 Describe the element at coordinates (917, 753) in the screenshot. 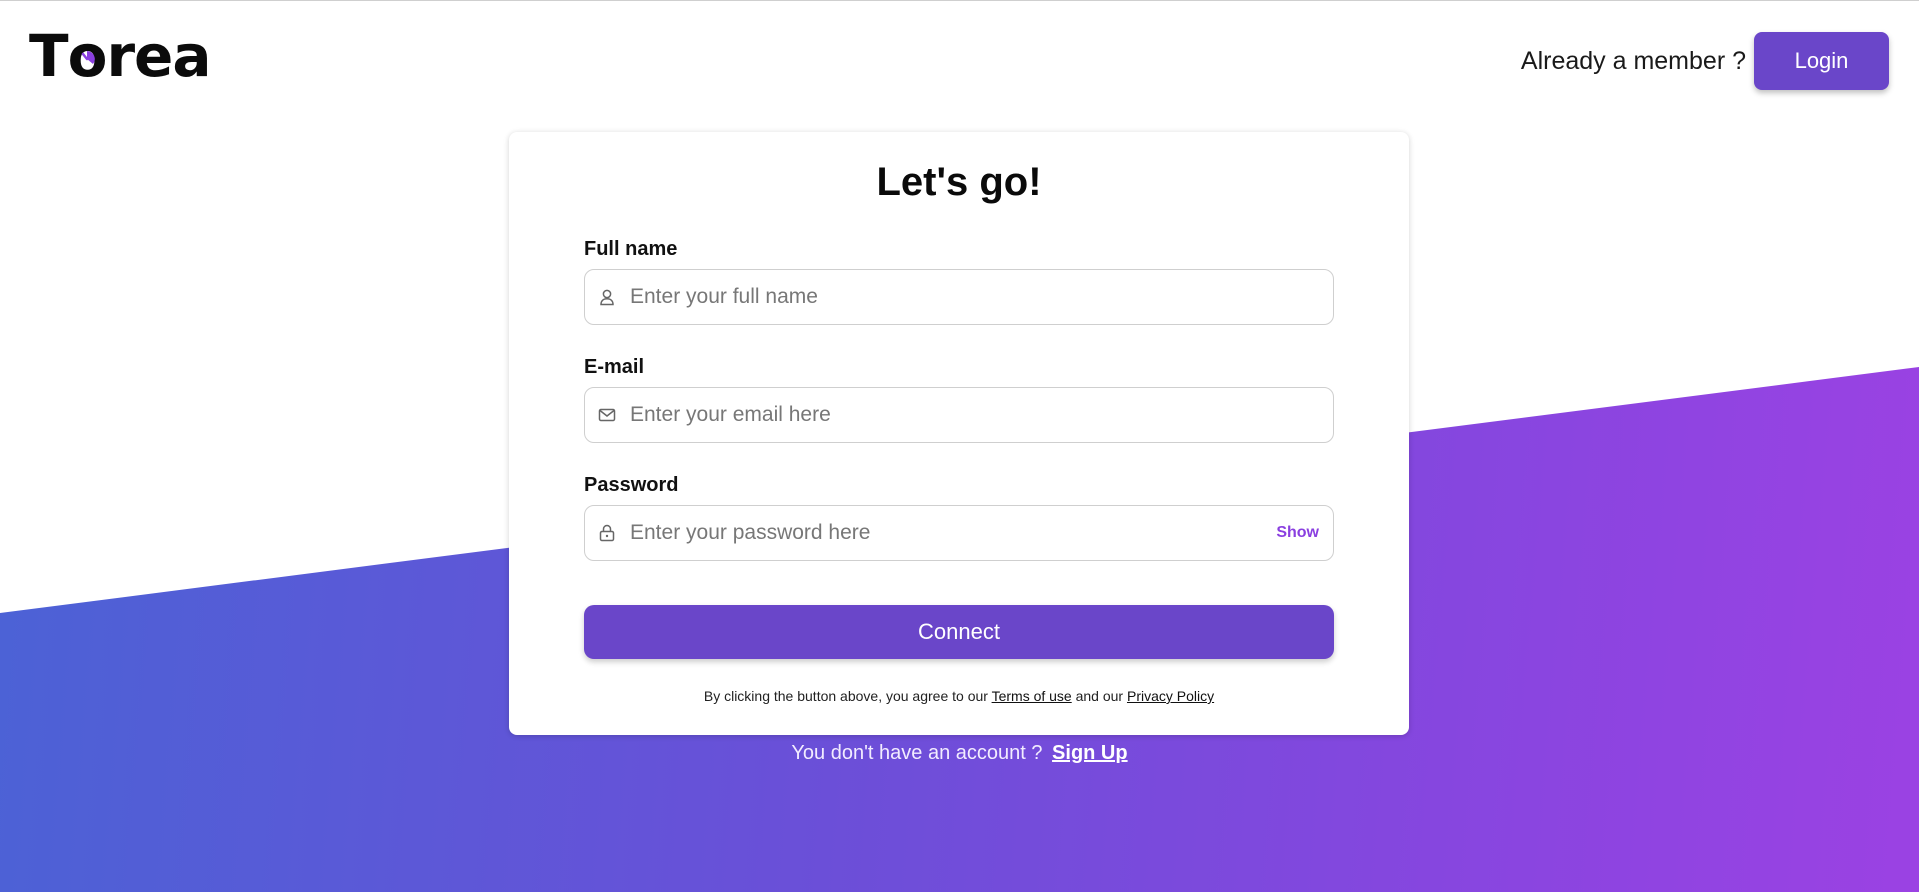

I see `signup-prompt-text: You don't have an account ?` at that location.